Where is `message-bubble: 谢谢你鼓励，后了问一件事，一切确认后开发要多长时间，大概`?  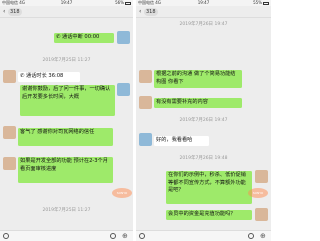 message-bubble: 谢谢你鼓励，后了问一件事，一切确认后开发要多长时间，大概 is located at coordinates (67, 100).